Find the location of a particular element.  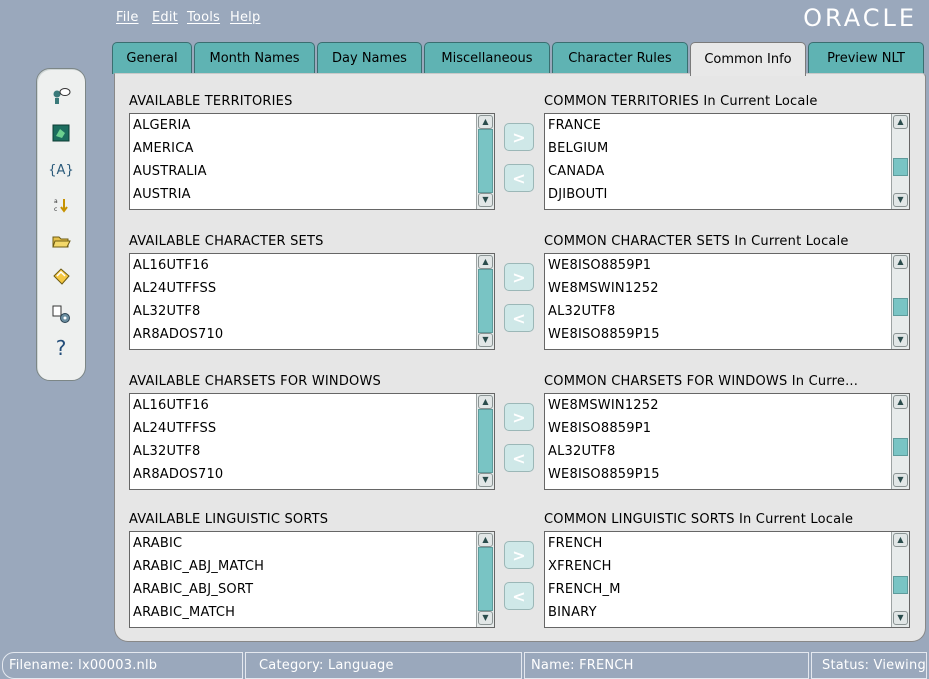

list-item: BINARY is located at coordinates (727, 612).